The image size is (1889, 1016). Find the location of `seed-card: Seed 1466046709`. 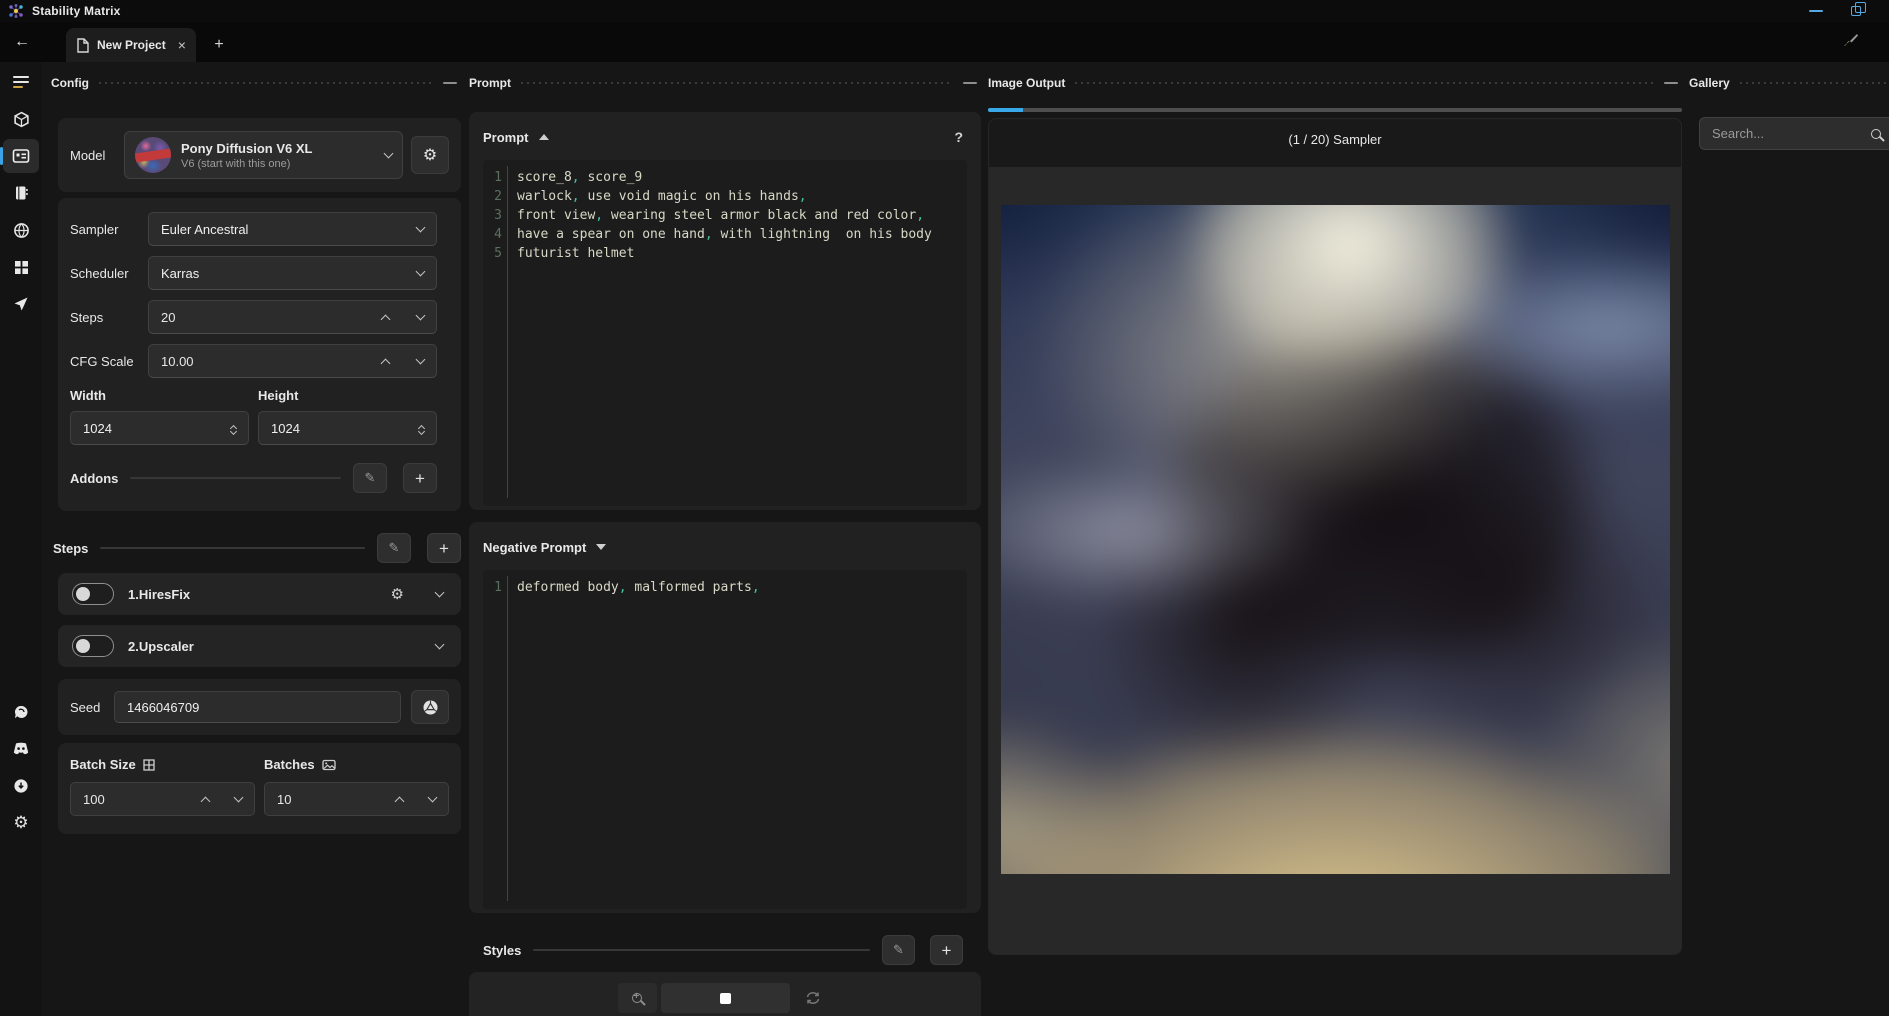

seed-card: Seed 1466046709 is located at coordinates (259, 707).